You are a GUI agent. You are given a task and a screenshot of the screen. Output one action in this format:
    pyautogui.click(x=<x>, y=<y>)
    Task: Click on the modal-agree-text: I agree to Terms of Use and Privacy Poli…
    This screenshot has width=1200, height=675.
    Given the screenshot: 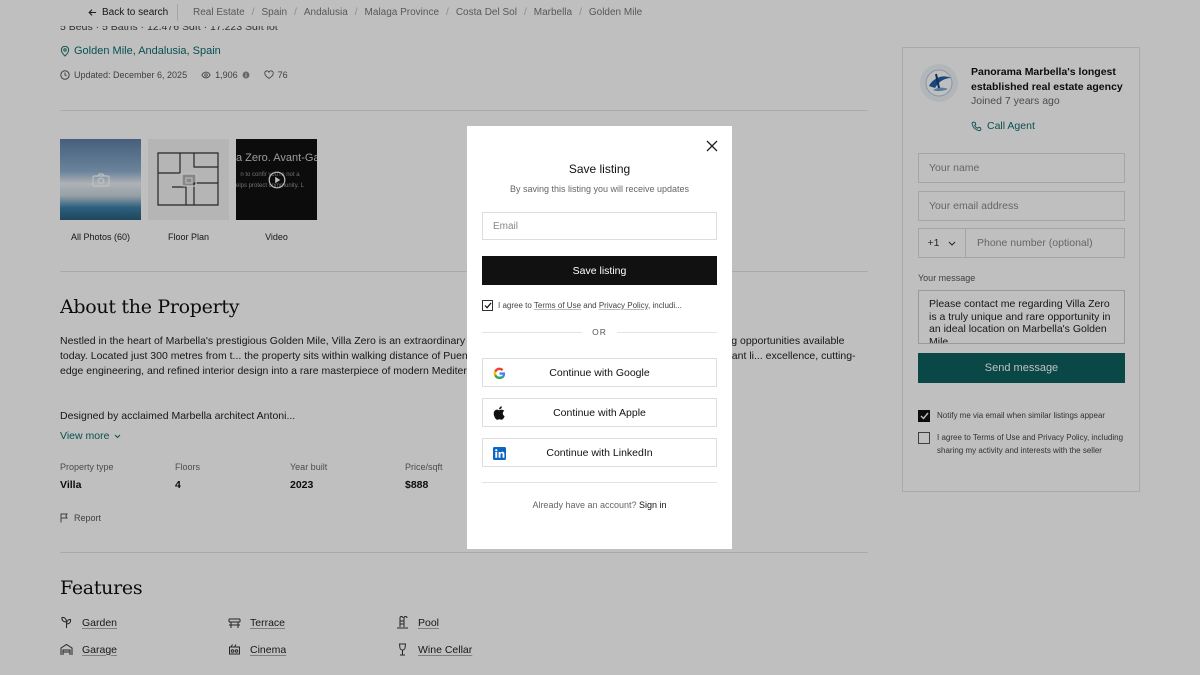 What is the action you would take?
    pyautogui.click(x=590, y=305)
    